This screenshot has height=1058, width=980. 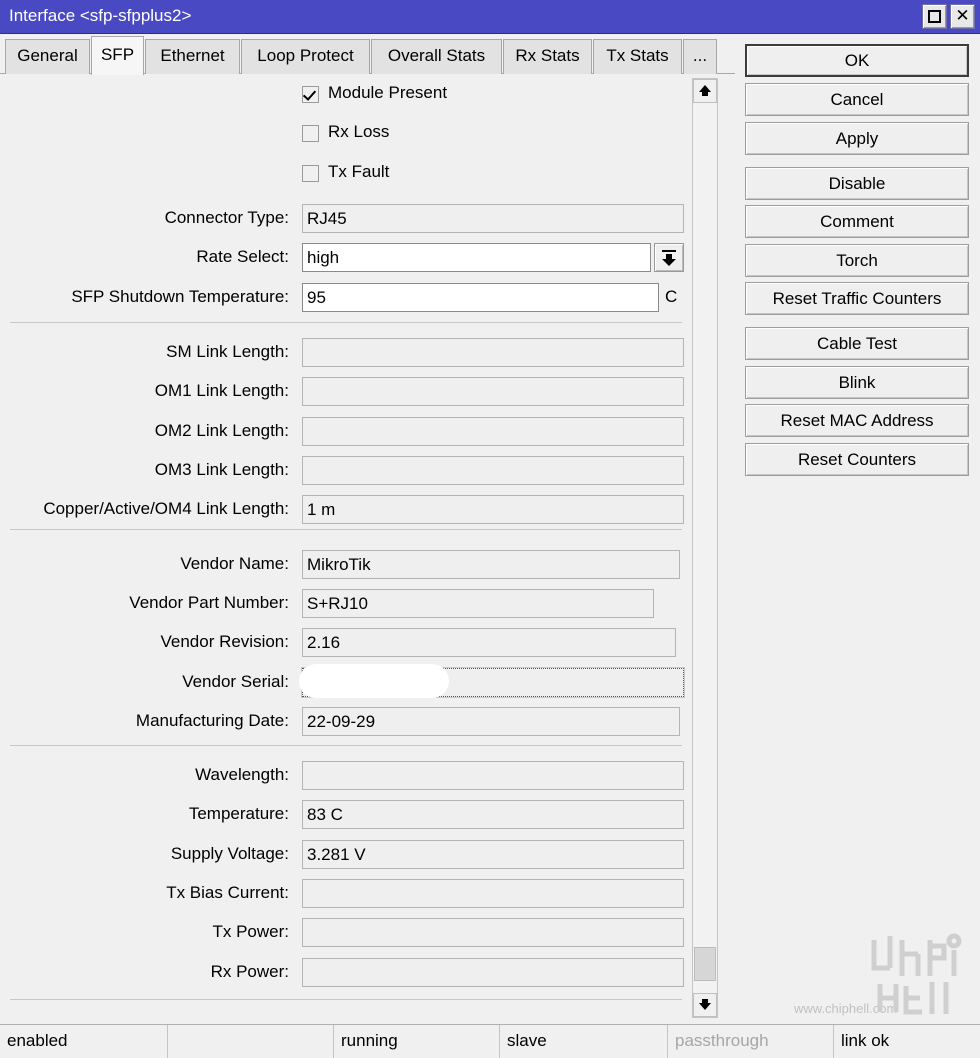 I want to click on field-label-rate-select: Rate Select:, so click(x=144, y=258).